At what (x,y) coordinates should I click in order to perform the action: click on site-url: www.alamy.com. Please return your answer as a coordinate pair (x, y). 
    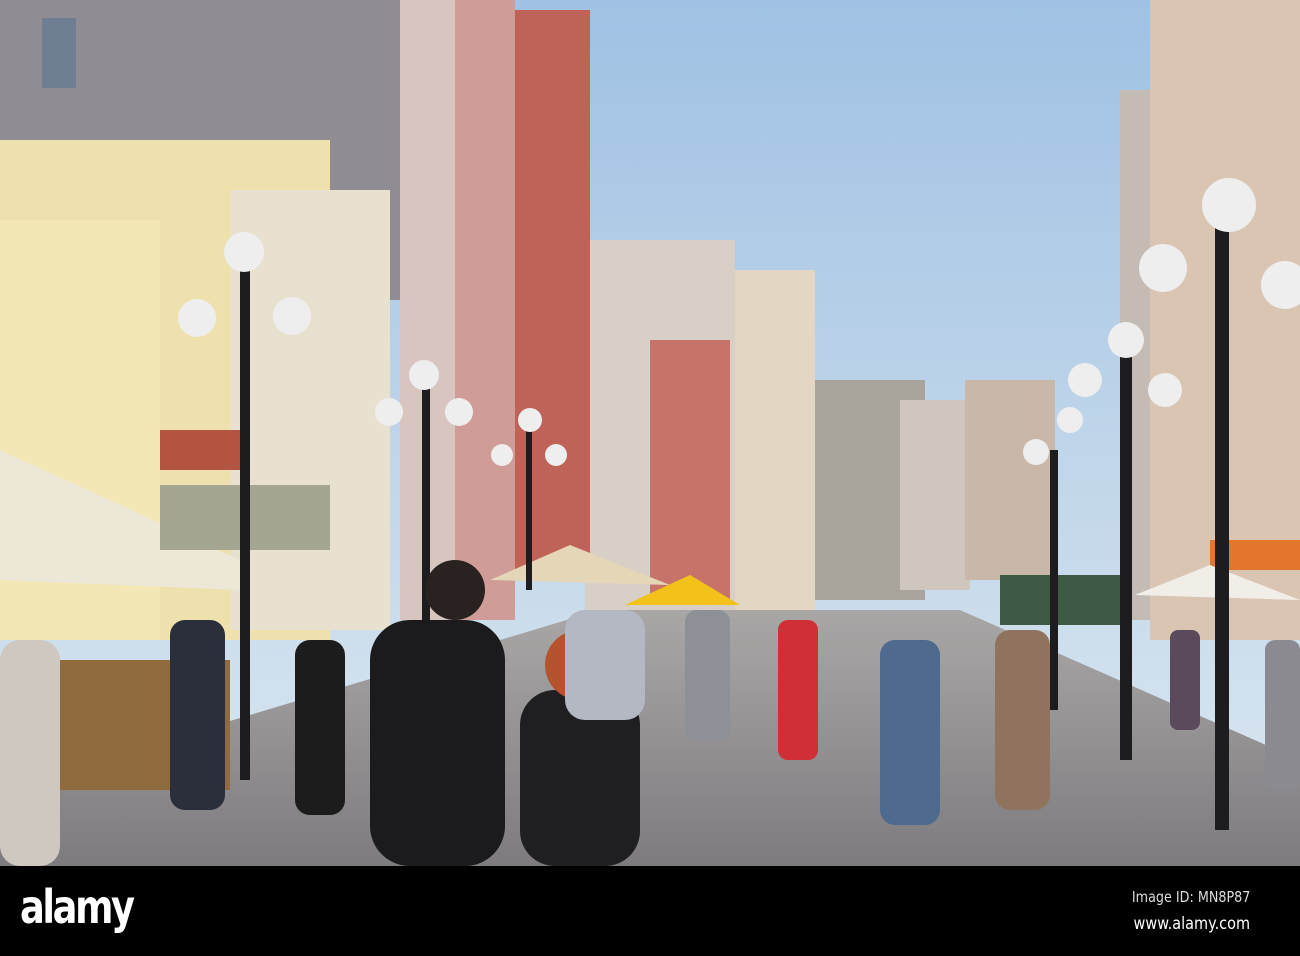
    Looking at the image, I should click on (1191, 924).